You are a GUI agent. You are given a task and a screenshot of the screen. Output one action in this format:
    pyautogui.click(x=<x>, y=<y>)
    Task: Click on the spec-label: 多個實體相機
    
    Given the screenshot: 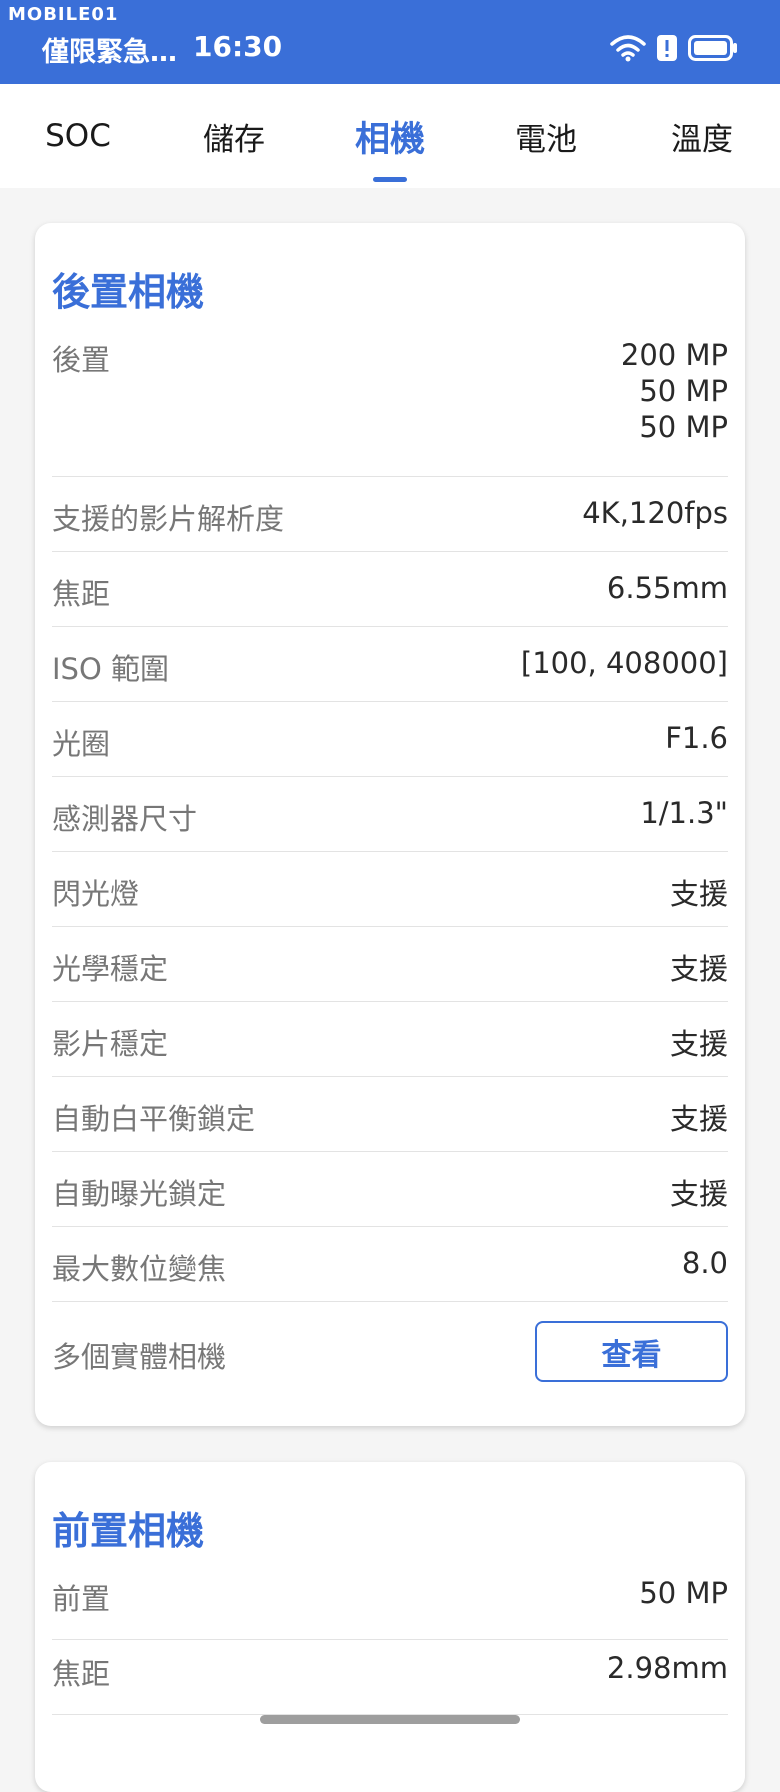 What is the action you would take?
    pyautogui.click(x=139, y=1357)
    